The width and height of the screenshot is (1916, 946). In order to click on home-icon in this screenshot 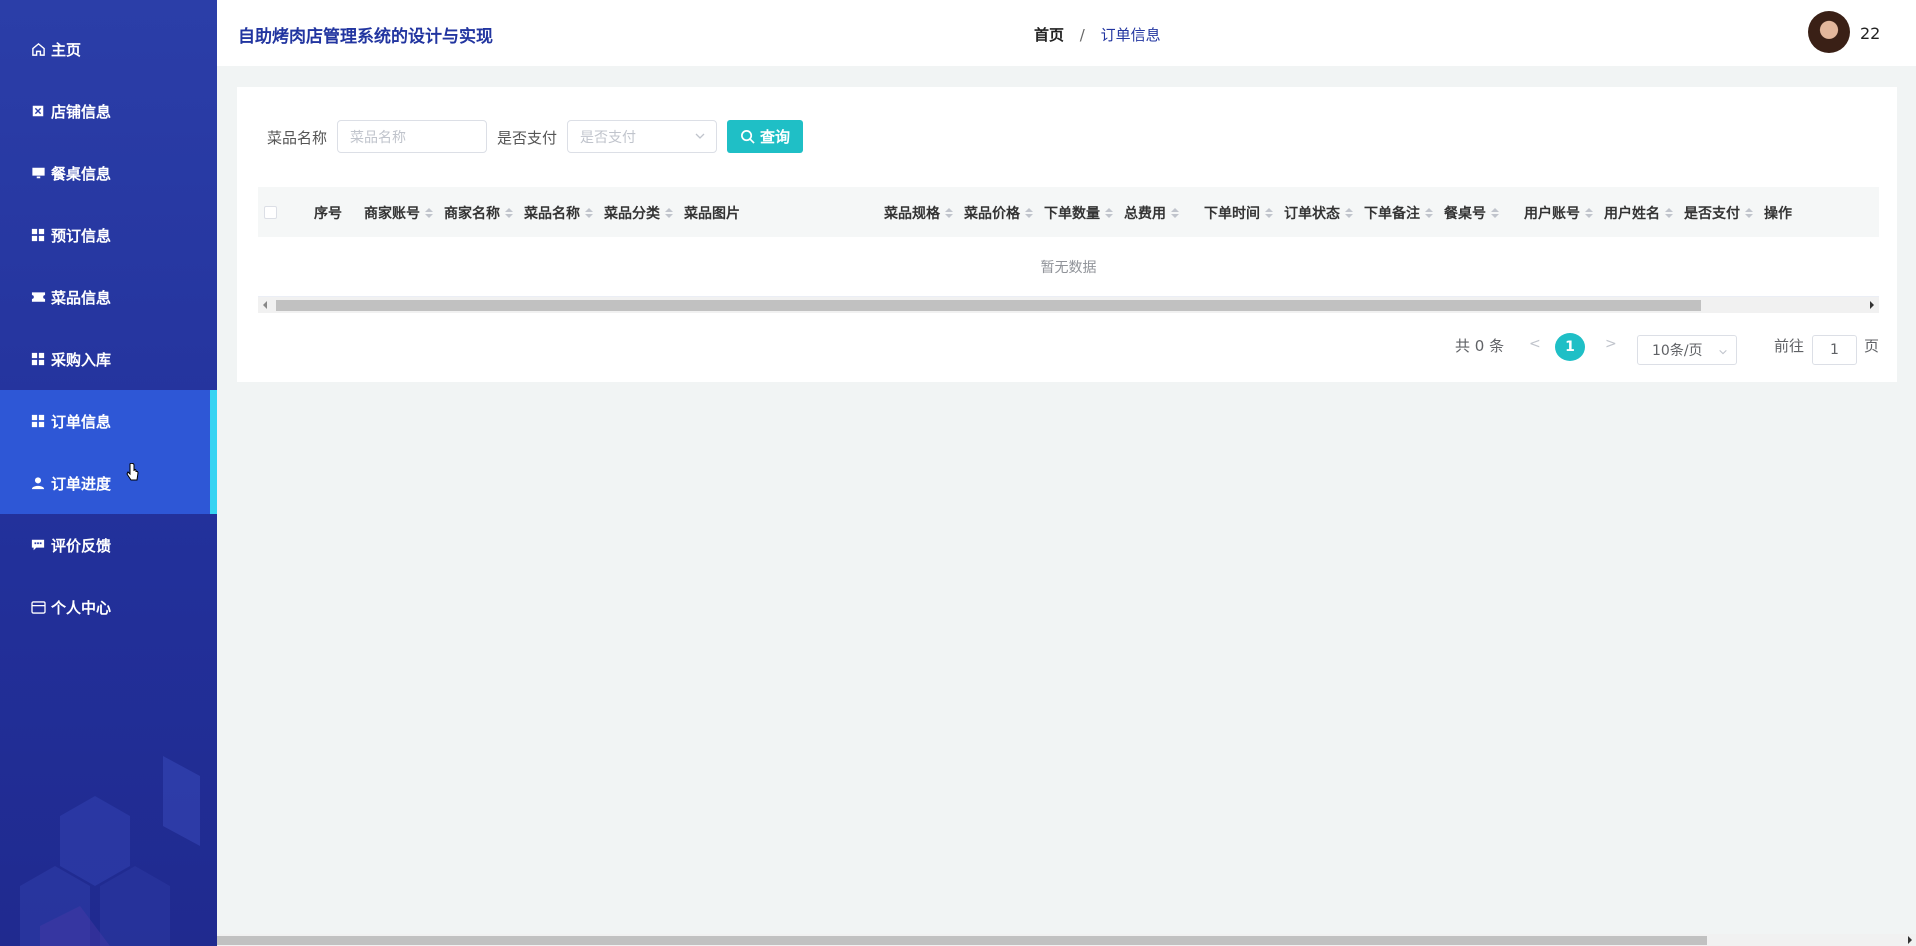, I will do `click(38, 49)`.